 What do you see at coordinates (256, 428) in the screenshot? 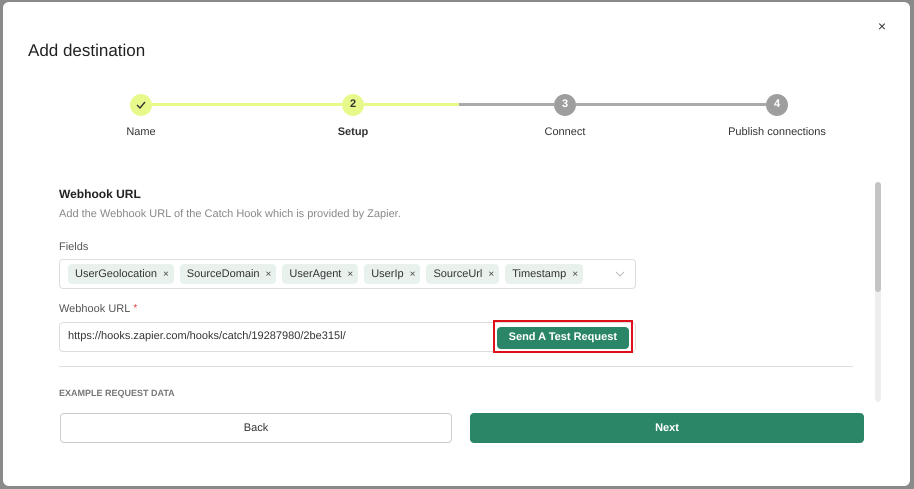
I see `back-button: Back` at bounding box center [256, 428].